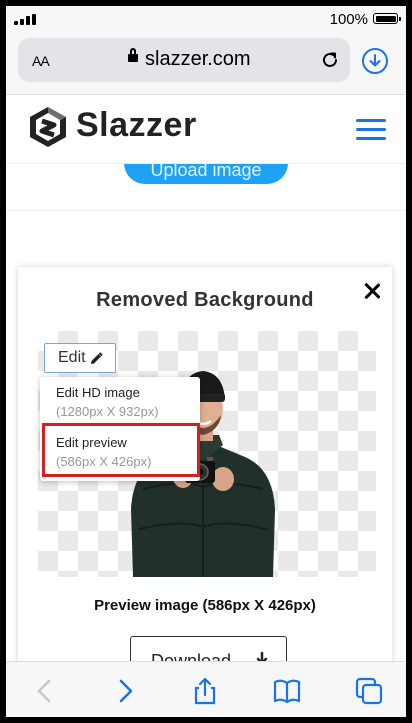 This screenshot has height=723, width=412. What do you see at coordinates (121, 450) in the screenshot?
I see `highlight-box` at bounding box center [121, 450].